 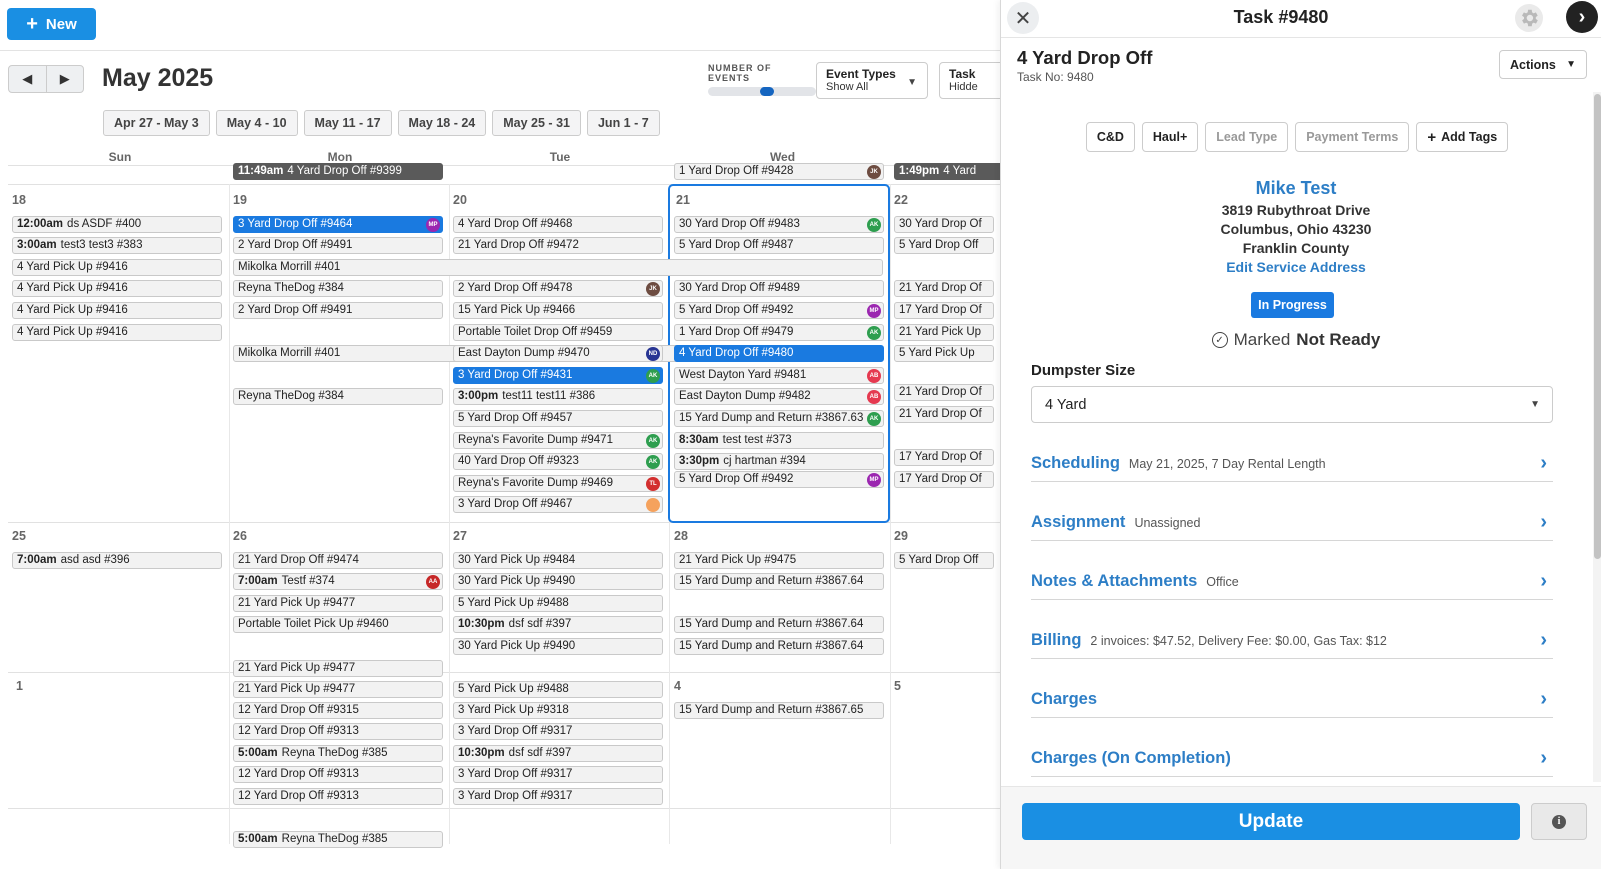 What do you see at coordinates (558, 245) in the screenshot?
I see `calendar-event: 21 Yard Drop Off #9472` at bounding box center [558, 245].